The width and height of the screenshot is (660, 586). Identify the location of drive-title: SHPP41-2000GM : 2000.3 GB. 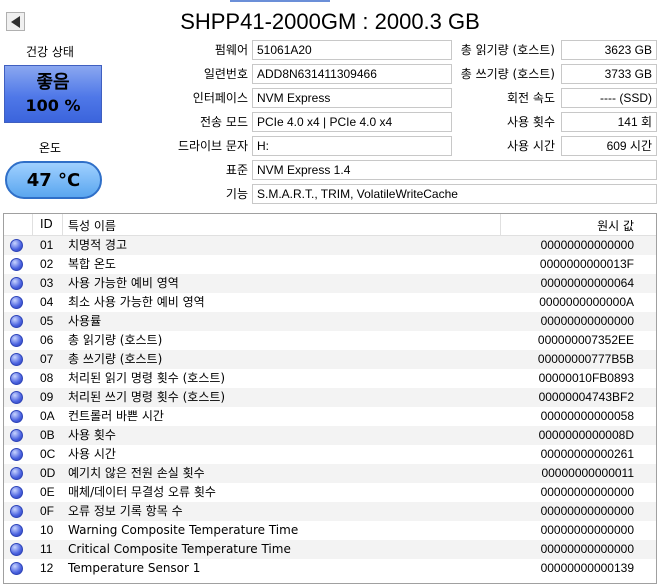
(330, 21).